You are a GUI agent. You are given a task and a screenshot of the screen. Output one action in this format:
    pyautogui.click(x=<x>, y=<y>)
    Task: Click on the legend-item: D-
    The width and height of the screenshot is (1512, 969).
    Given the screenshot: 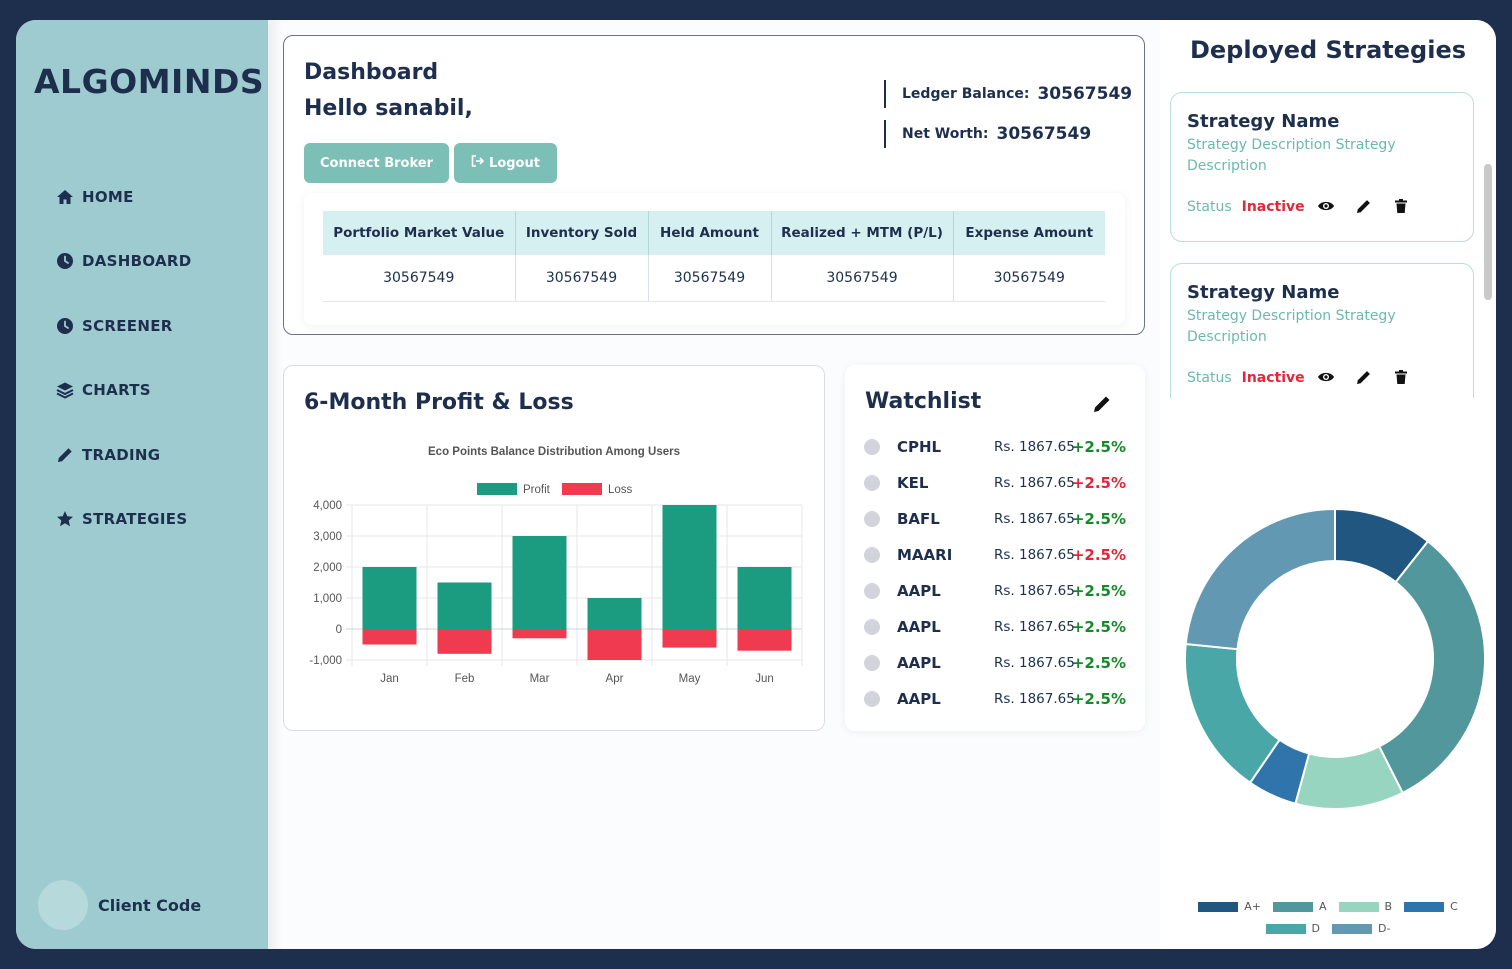 What is the action you would take?
    pyautogui.click(x=1361, y=928)
    